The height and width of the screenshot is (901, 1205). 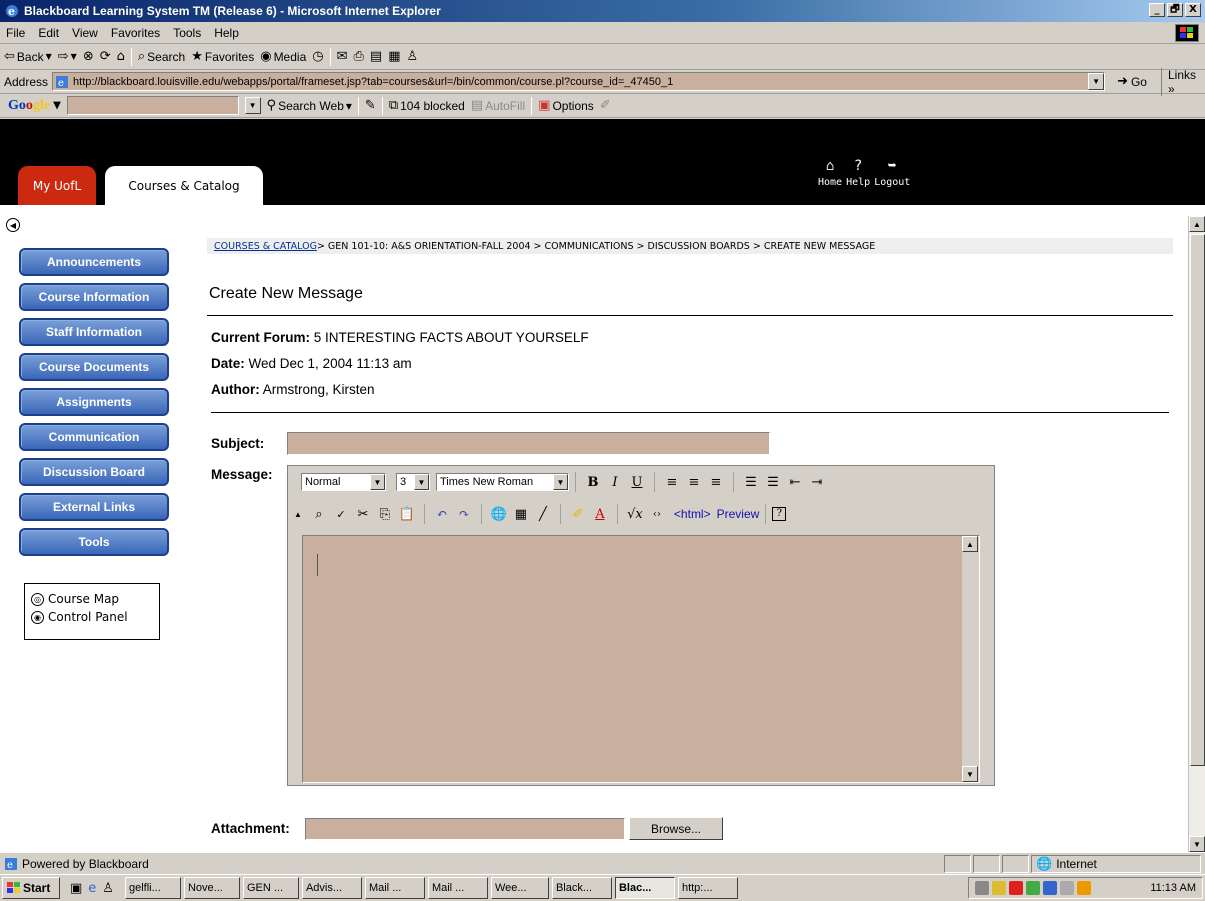 I want to click on course-map-link: ◎ Course Map, so click(x=92, y=599).